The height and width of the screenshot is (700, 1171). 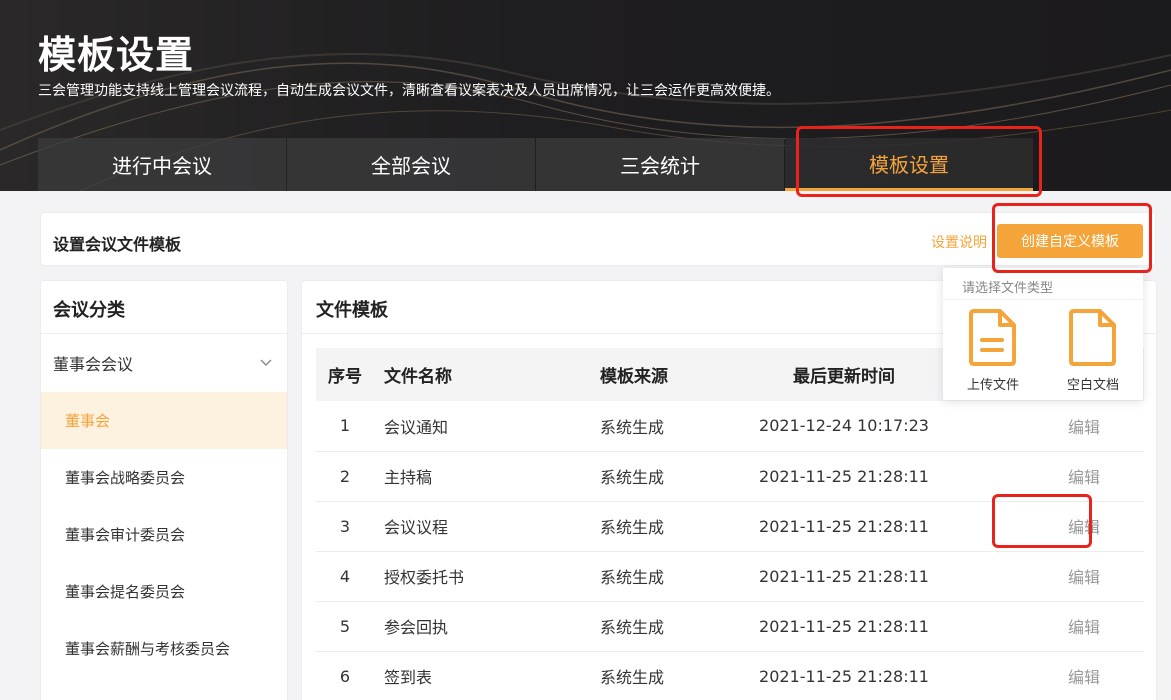 What do you see at coordinates (164, 591) in the screenshot?
I see `sidebar-item-nomination-committee: 董事会提名委员会` at bounding box center [164, 591].